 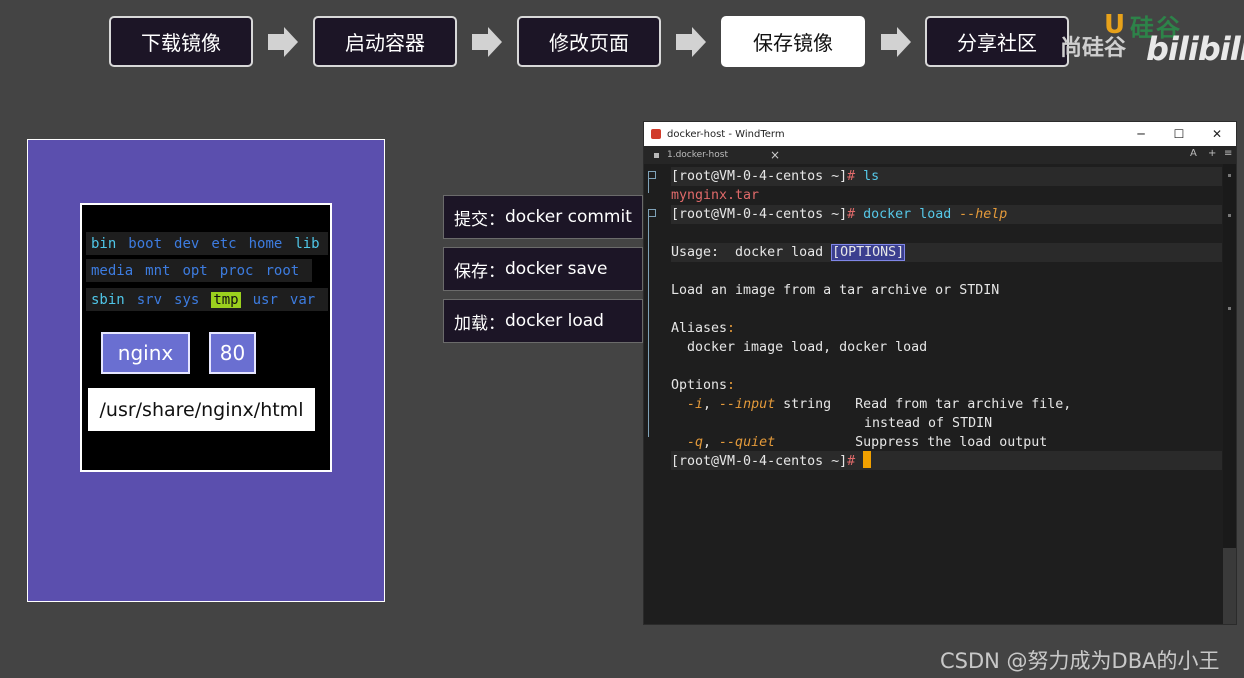 I want to click on option-description: instead of STDIN, so click(x=928, y=423).